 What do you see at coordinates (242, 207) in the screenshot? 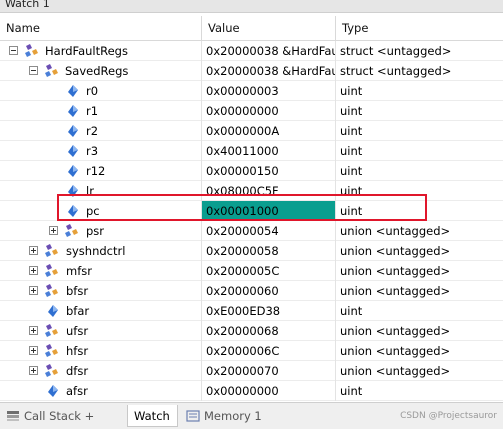
I see `highlight-annotation-box` at bounding box center [242, 207].